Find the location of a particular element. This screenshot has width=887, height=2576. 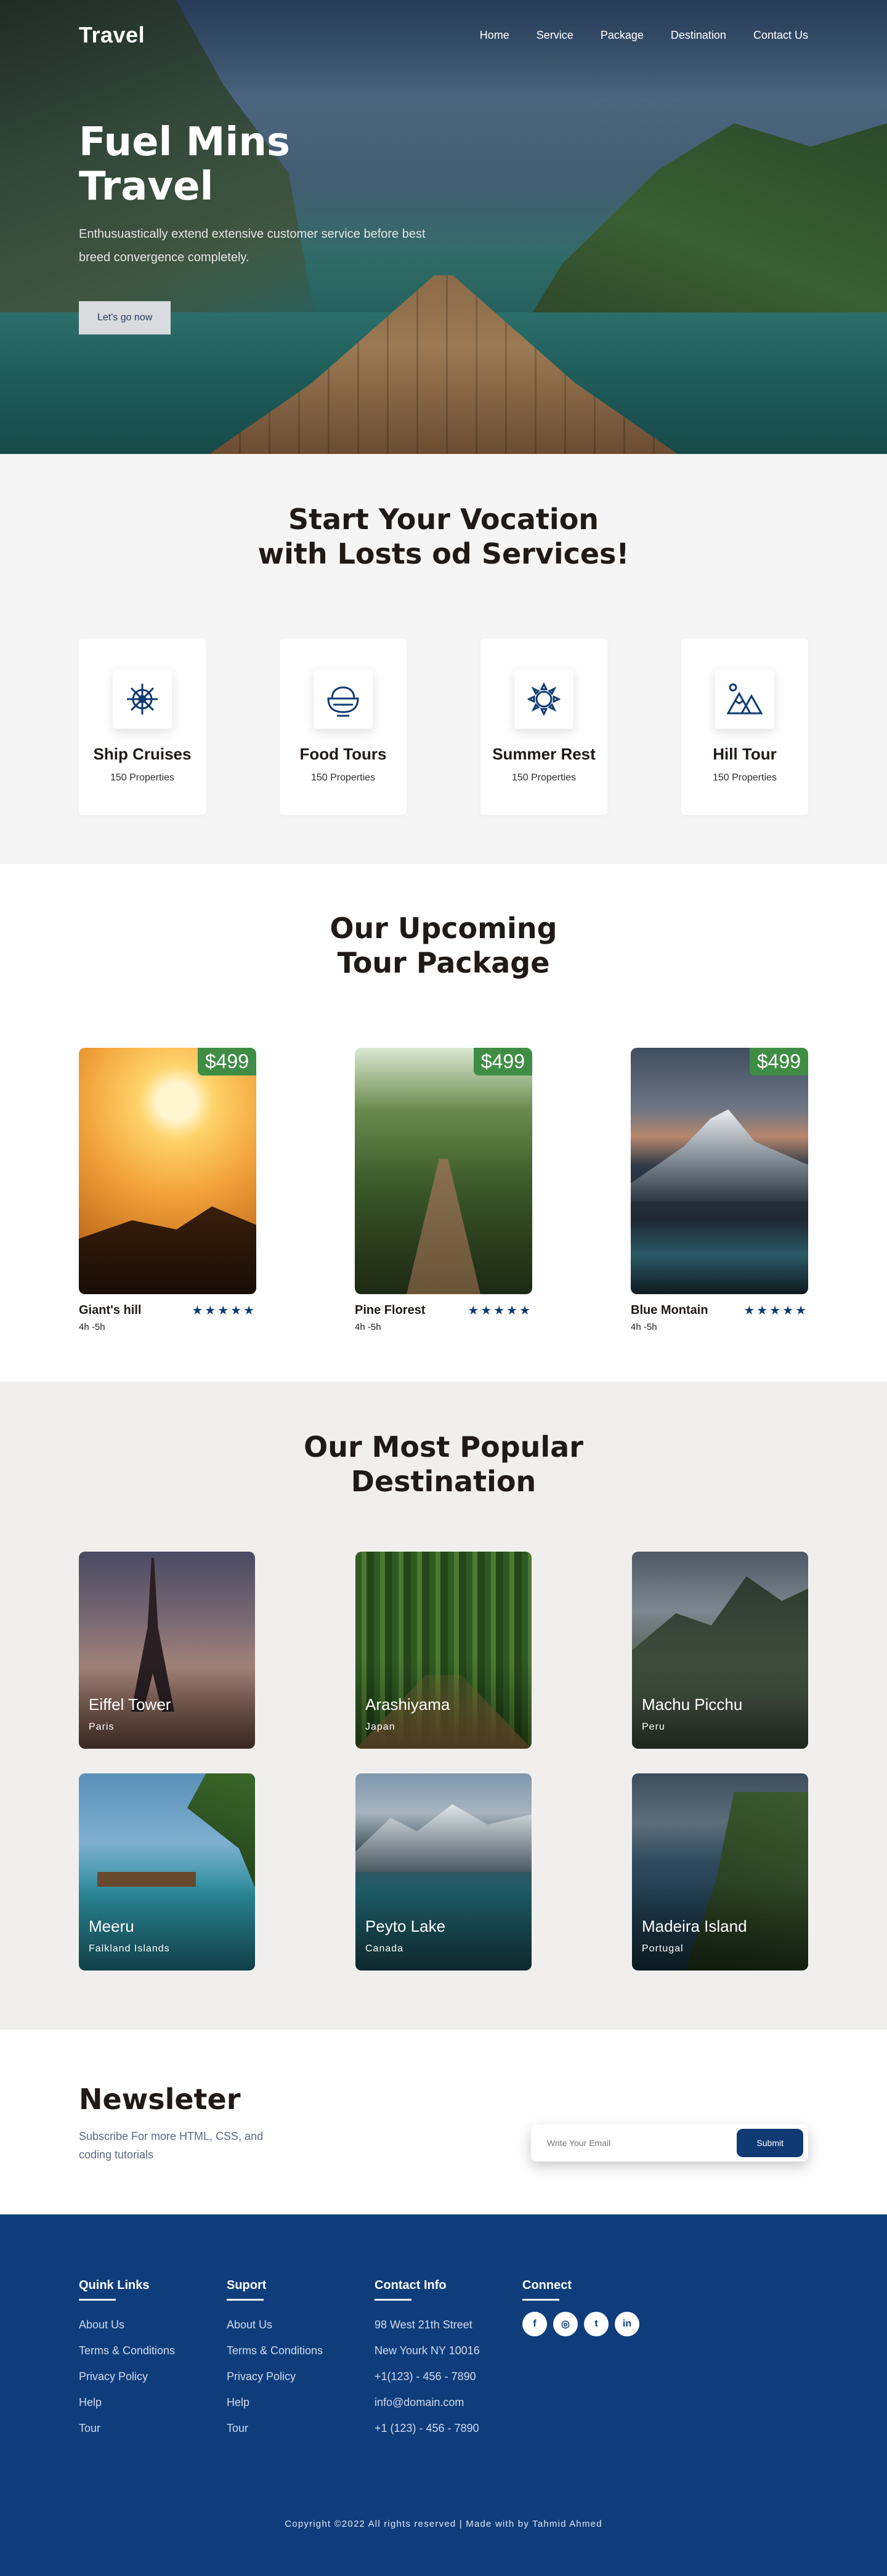

newsletter-form: Submit is located at coordinates (669, 2142).